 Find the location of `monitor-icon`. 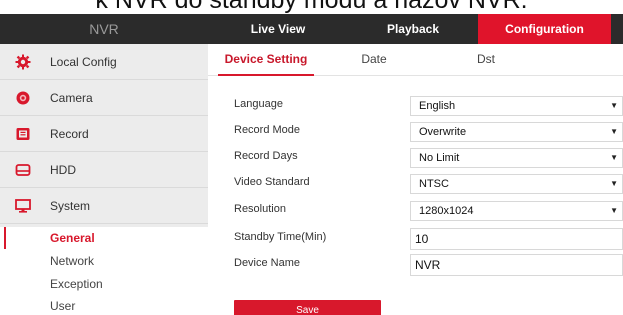

monitor-icon is located at coordinates (23, 206).